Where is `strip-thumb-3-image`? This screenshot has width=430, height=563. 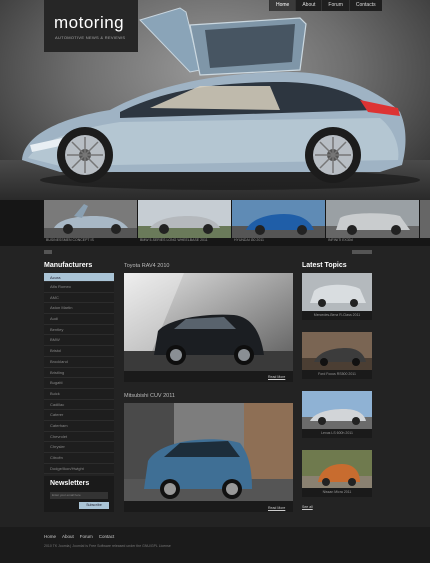
strip-thumb-3-image is located at coordinates (278, 219).